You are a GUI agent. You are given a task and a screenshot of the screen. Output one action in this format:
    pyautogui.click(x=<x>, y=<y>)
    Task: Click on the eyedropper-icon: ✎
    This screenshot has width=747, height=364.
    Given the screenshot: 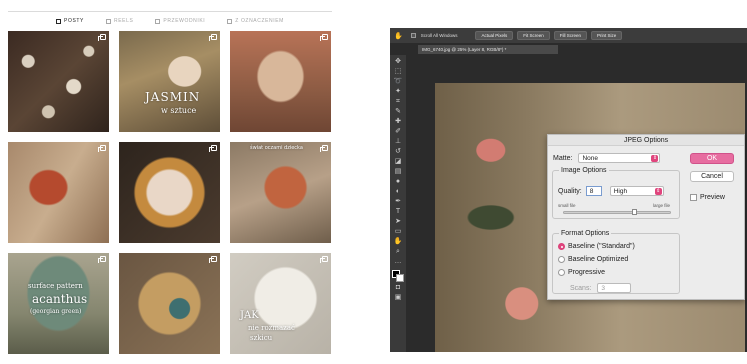 What is the action you would take?
    pyautogui.click(x=398, y=112)
    